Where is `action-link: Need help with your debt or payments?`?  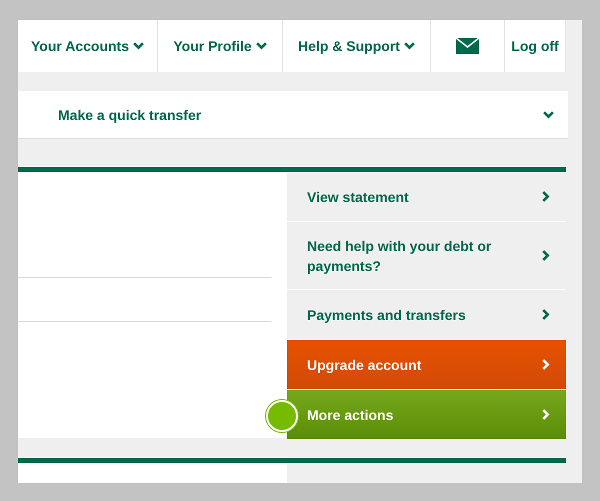 action-link: Need help with your debt or payments? is located at coordinates (426, 255).